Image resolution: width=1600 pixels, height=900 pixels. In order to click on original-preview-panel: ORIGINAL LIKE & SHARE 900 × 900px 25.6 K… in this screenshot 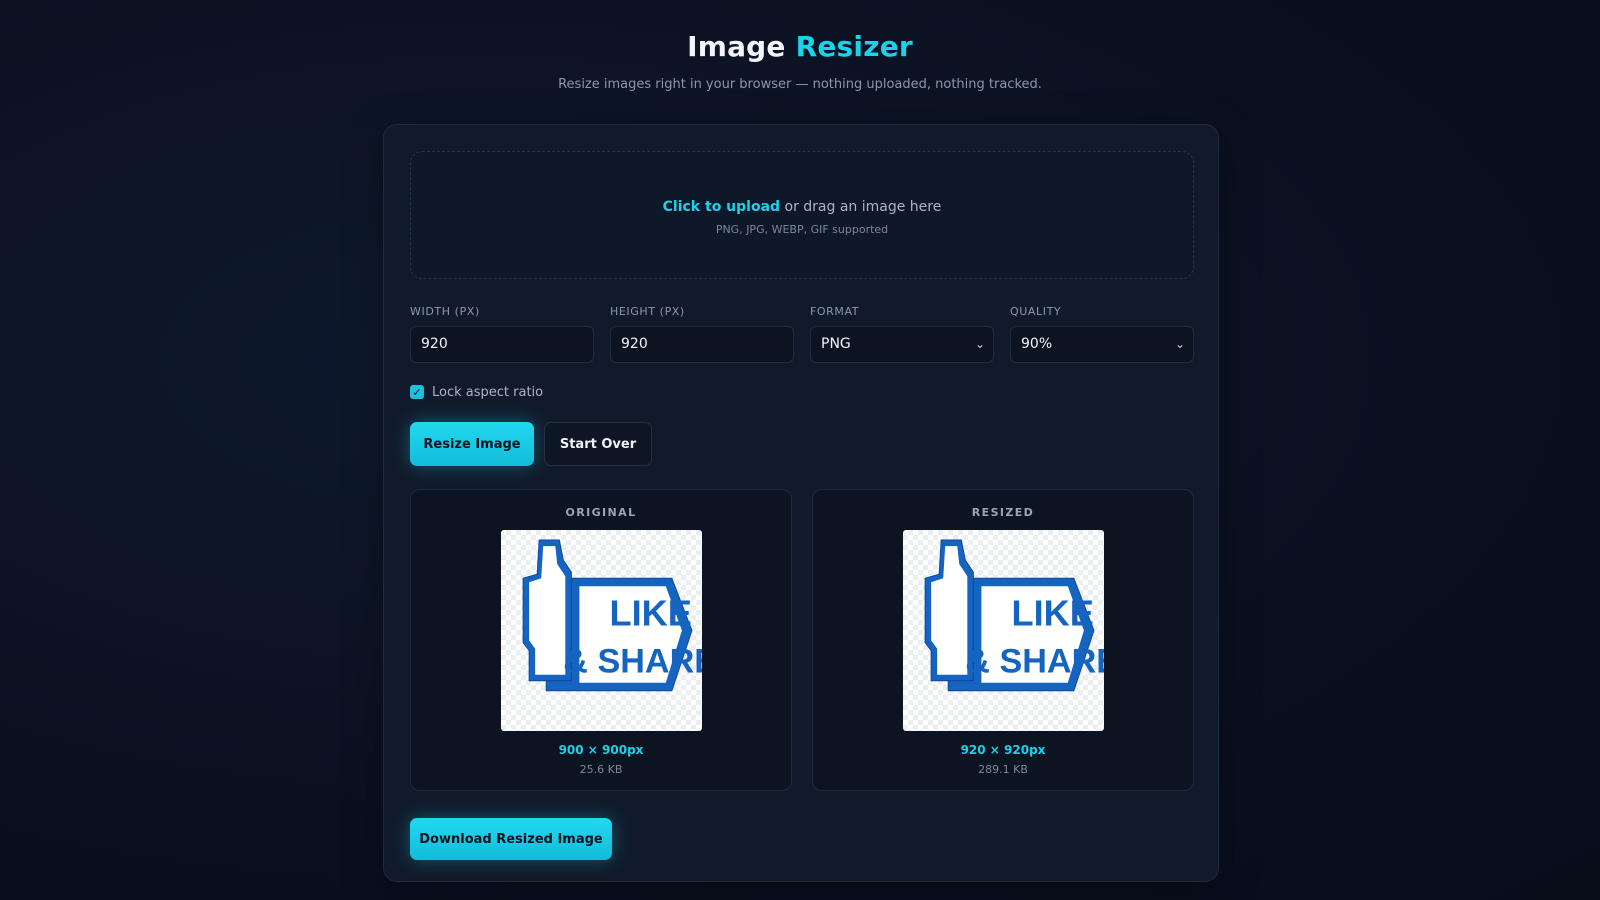, I will do `click(601, 640)`.